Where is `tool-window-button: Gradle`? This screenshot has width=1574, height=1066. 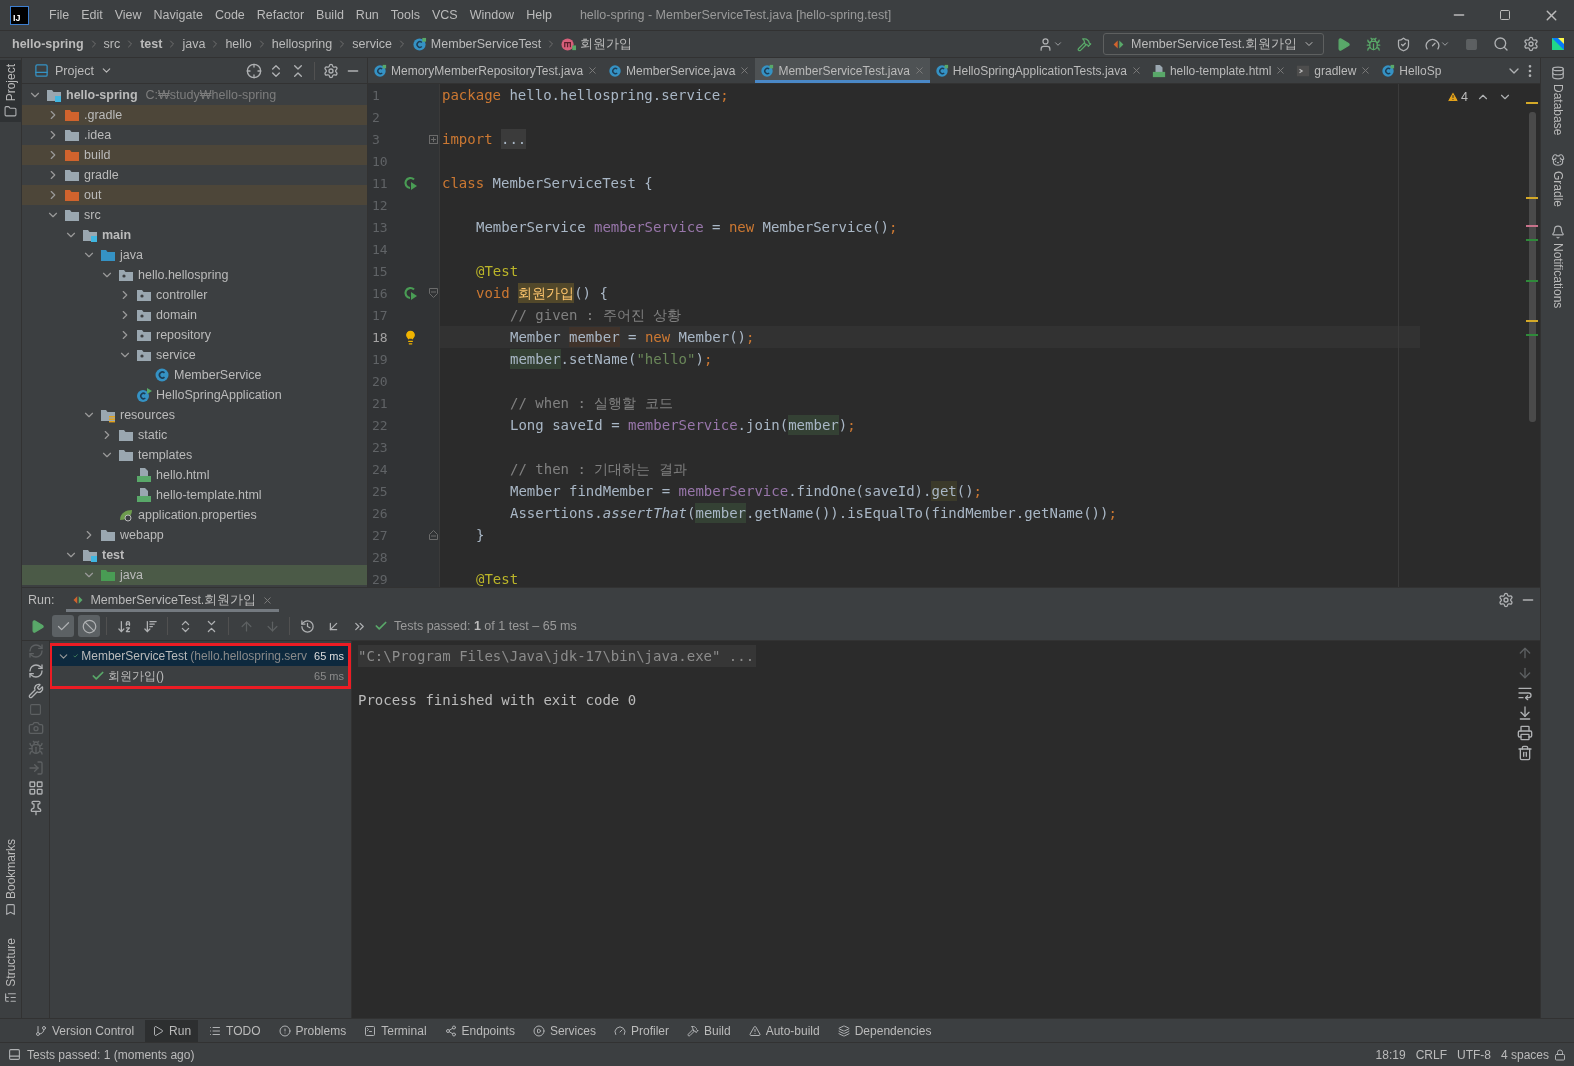
tool-window-button: Gradle is located at coordinates (1557, 180).